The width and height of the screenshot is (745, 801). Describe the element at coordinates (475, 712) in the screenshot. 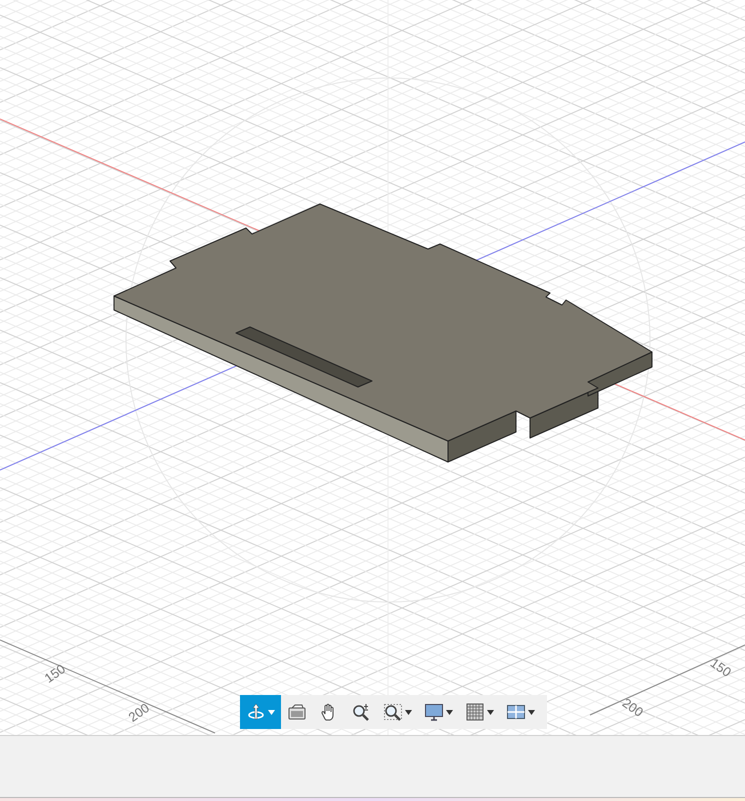

I see `grid-icon` at that location.